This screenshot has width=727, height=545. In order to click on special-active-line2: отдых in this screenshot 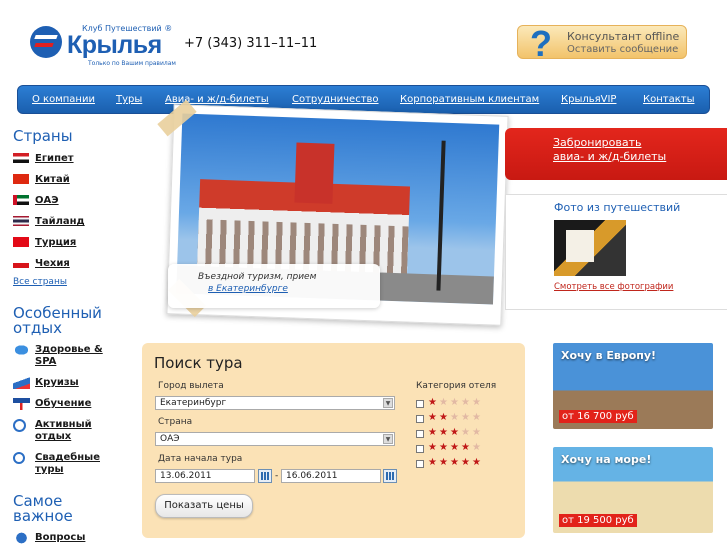, I will do `click(53, 437)`.